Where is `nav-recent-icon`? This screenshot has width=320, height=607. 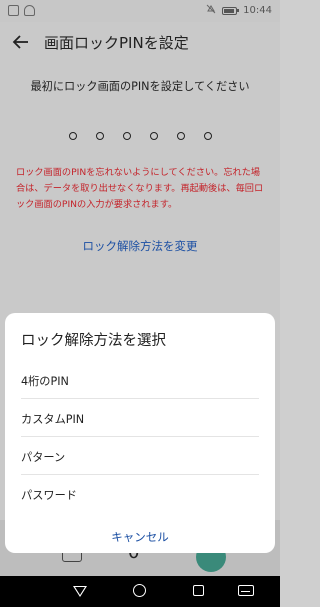 nav-recent-icon is located at coordinates (198, 590).